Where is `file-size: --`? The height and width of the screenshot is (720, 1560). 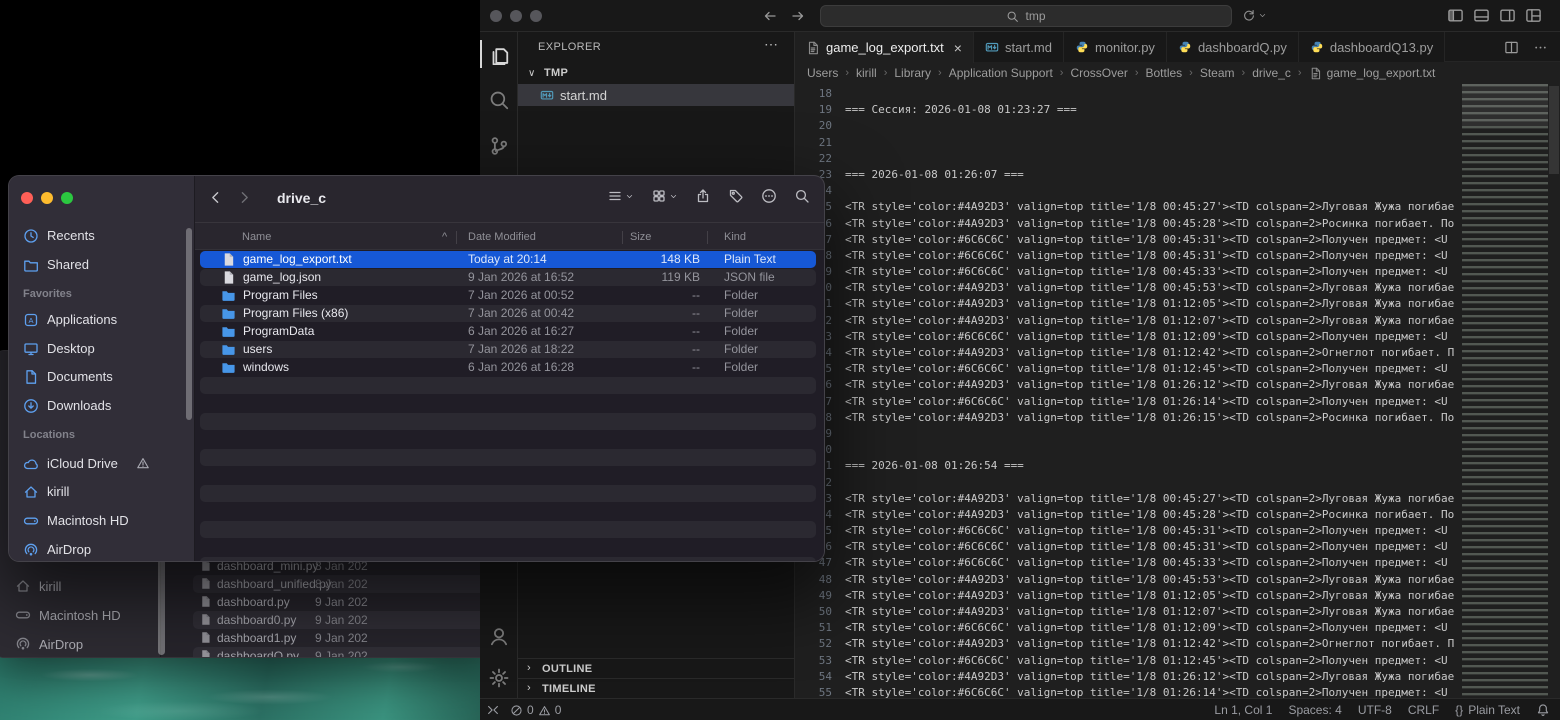
file-size: -- is located at coordinates (696, 331).